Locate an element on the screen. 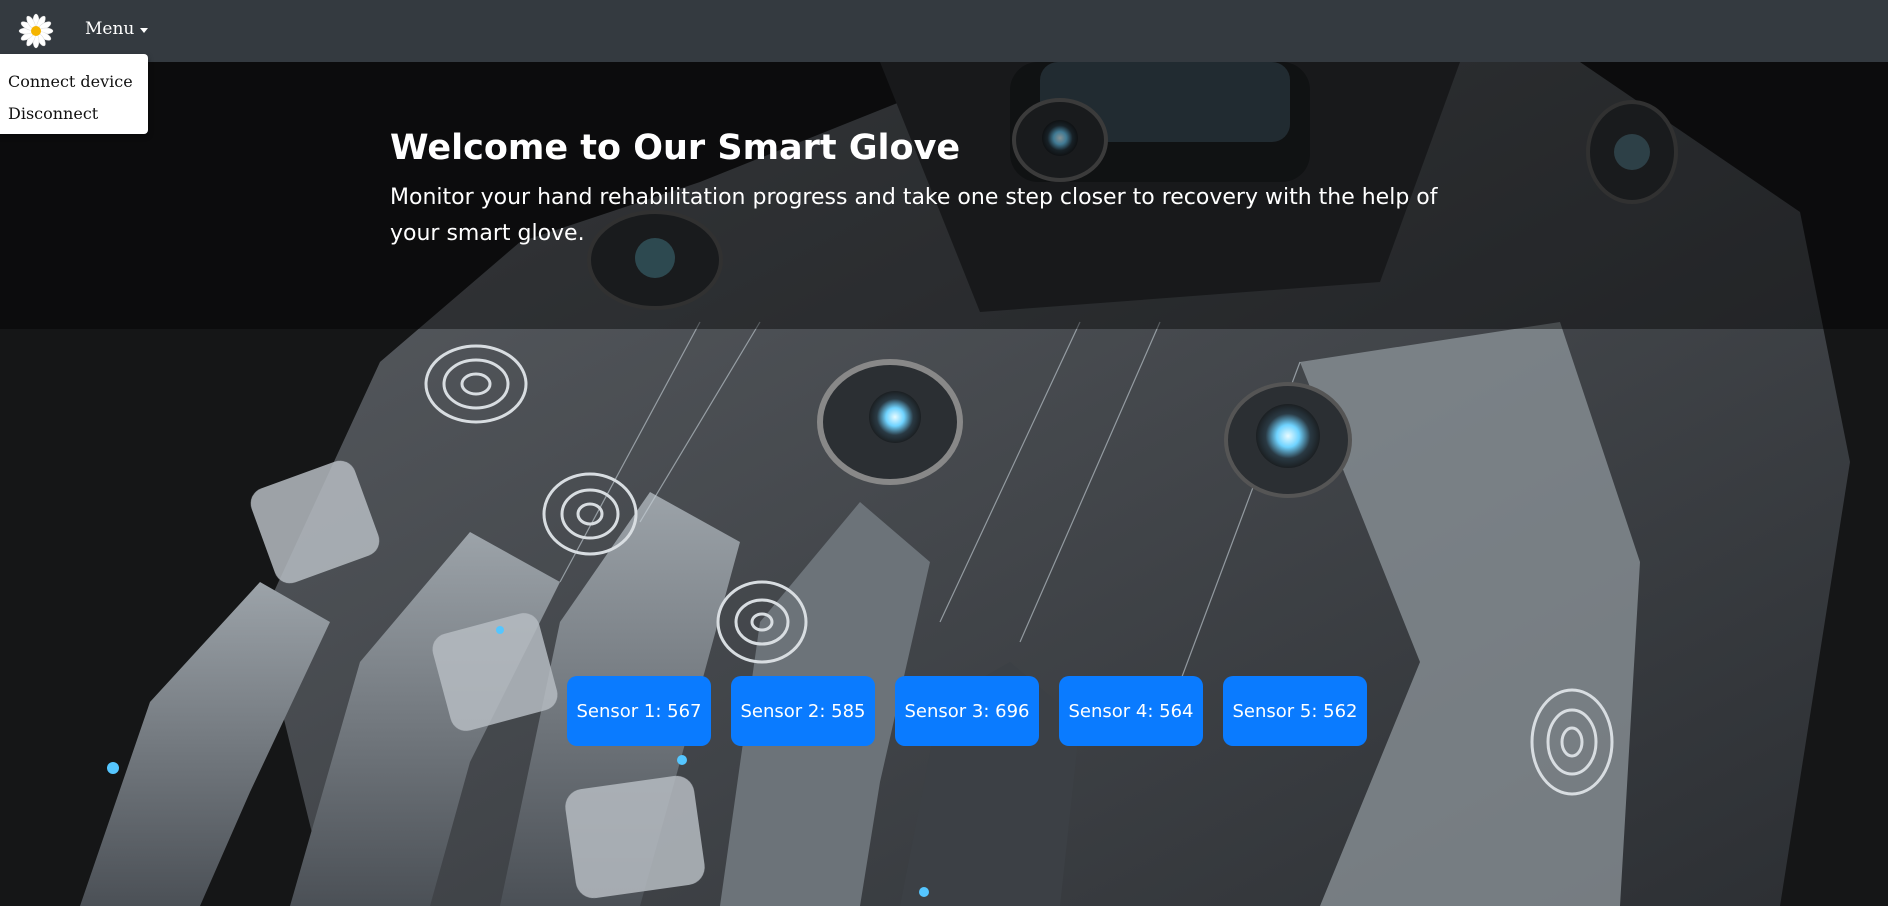 Image resolution: width=1888 pixels, height=906 pixels. menu-dropdown-toggle: Menu is located at coordinates (117, 29).